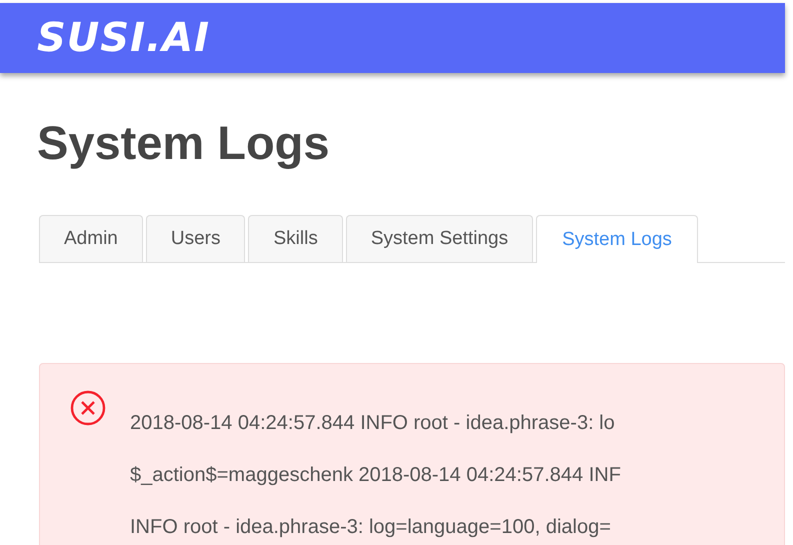 Image resolution: width=793 pixels, height=545 pixels. What do you see at coordinates (295, 238) in the screenshot?
I see `tab: Skills` at bounding box center [295, 238].